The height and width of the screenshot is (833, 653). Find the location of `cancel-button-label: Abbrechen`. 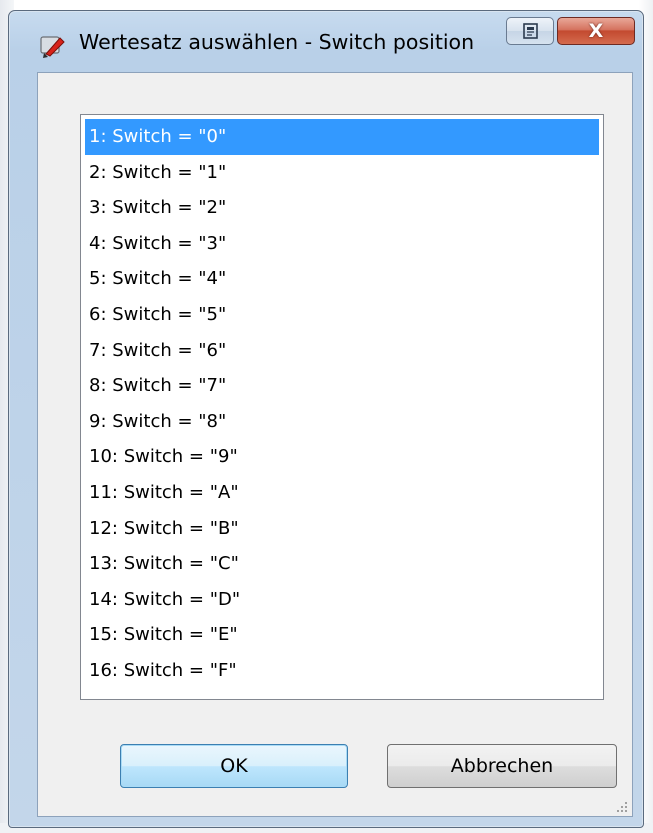

cancel-button-label: Abbrechen is located at coordinates (502, 766).